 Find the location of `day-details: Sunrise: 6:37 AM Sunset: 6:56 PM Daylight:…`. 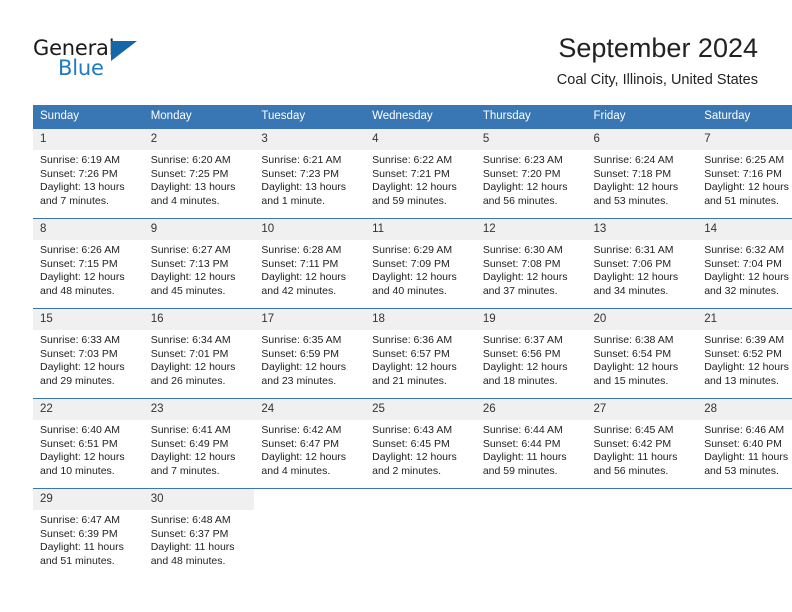

day-details: Sunrise: 6:37 AM Sunset: 6:56 PM Daylight:… is located at coordinates (531, 359).